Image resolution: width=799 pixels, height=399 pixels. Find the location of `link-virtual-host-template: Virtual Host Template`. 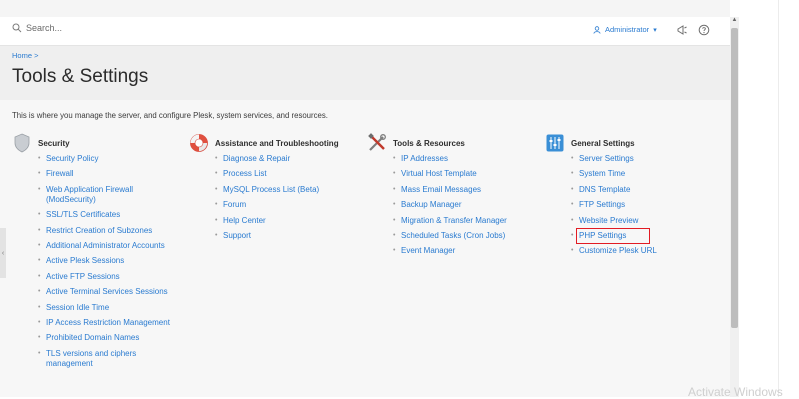

link-virtual-host-template: Virtual Host Template is located at coordinates (467, 174).